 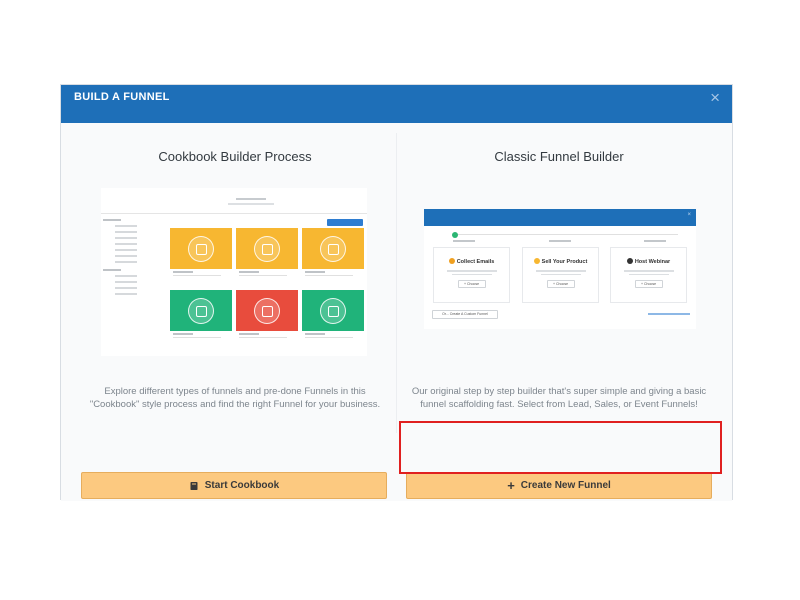 What do you see at coordinates (235, 156) in the screenshot?
I see `cookbook-title: Cookbook Builder Process` at bounding box center [235, 156].